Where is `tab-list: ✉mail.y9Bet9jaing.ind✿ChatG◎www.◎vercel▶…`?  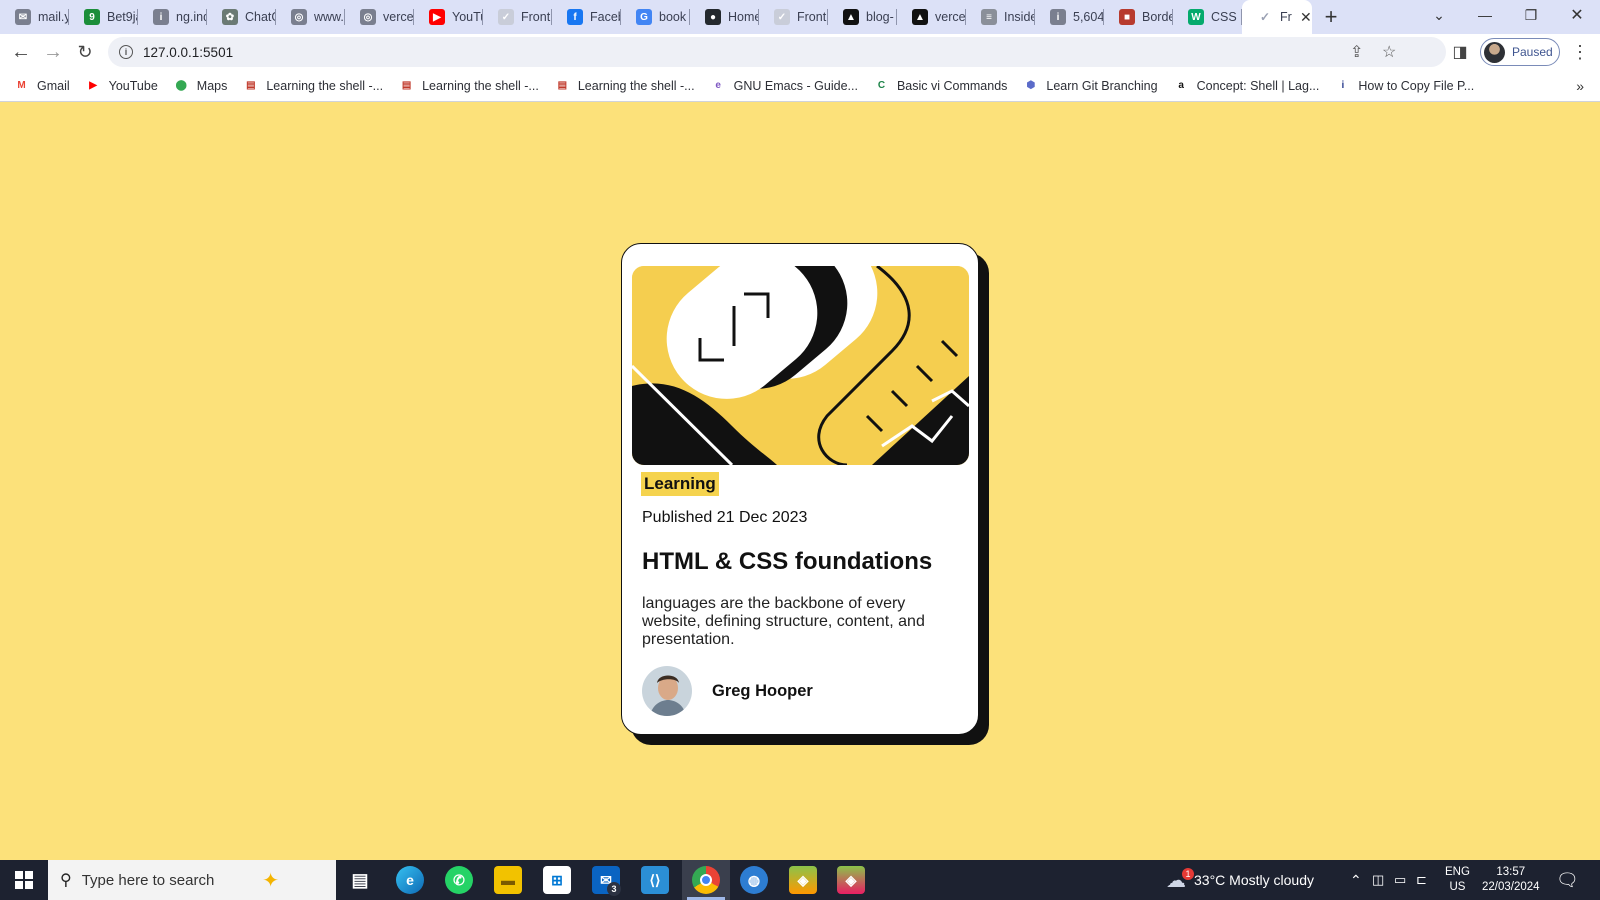
tab-list: ✉mail.y9Bet9jaing.ind✿ChatG◎www.◎vercel▶… is located at coordinates (621, 17).